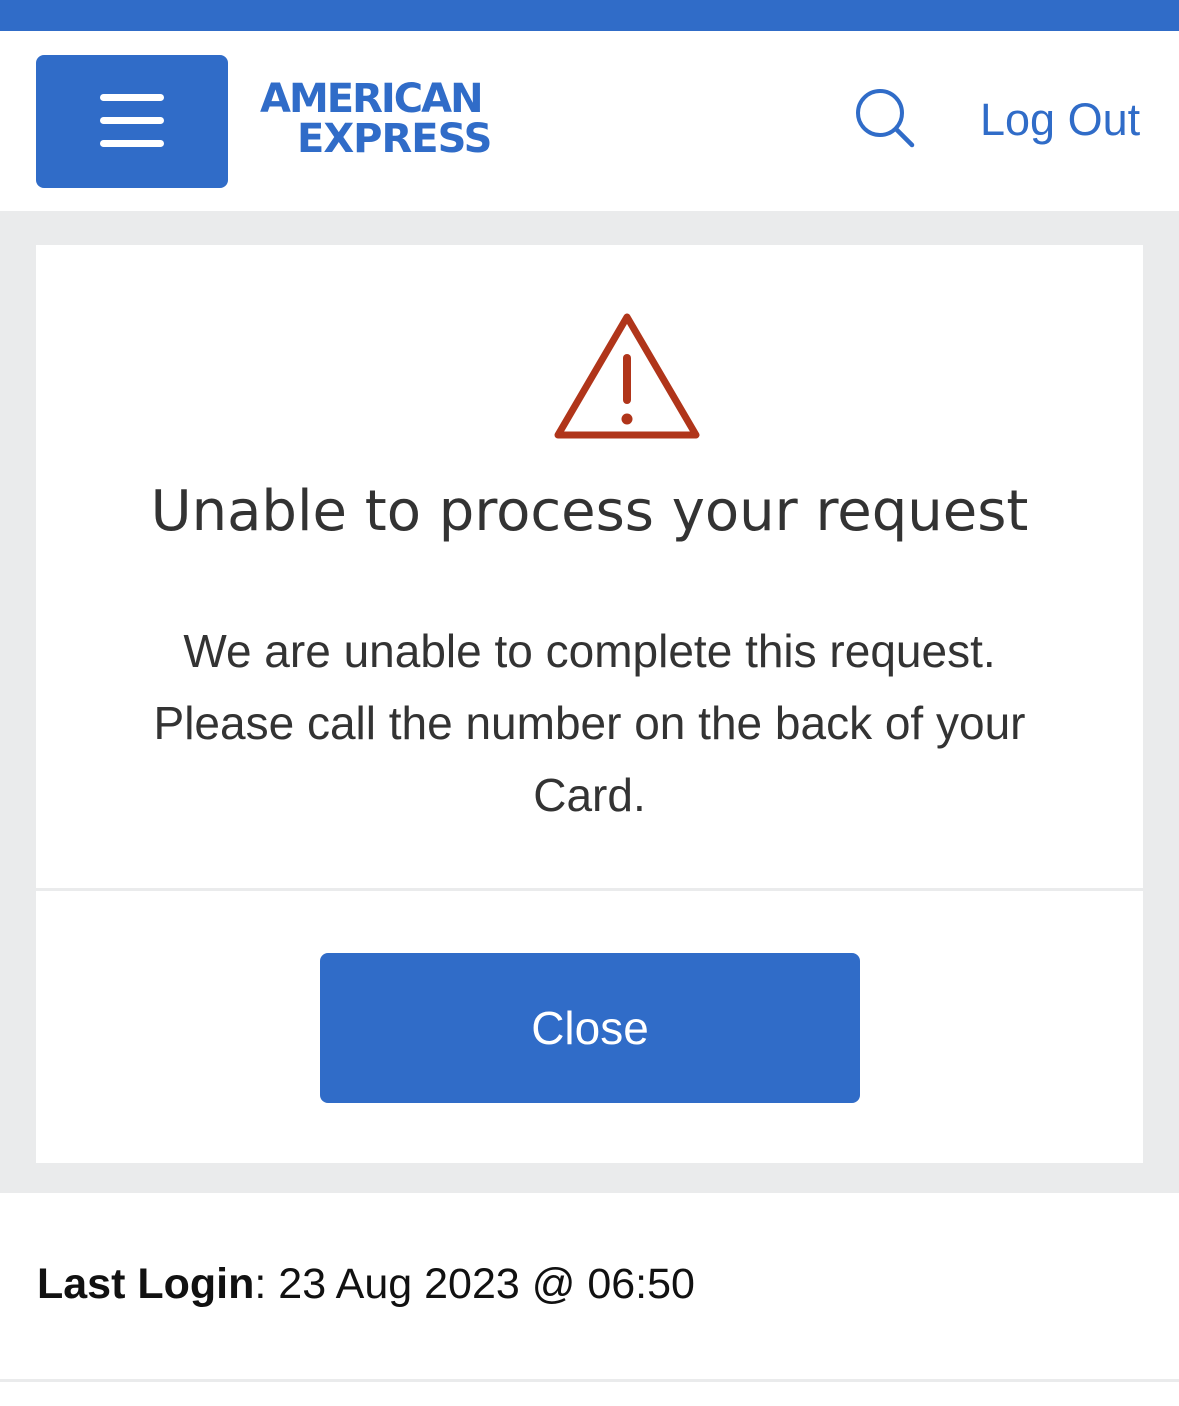  I want to click on last-login-value: 23 Aug 2023 @ 06:50, so click(486, 1284).